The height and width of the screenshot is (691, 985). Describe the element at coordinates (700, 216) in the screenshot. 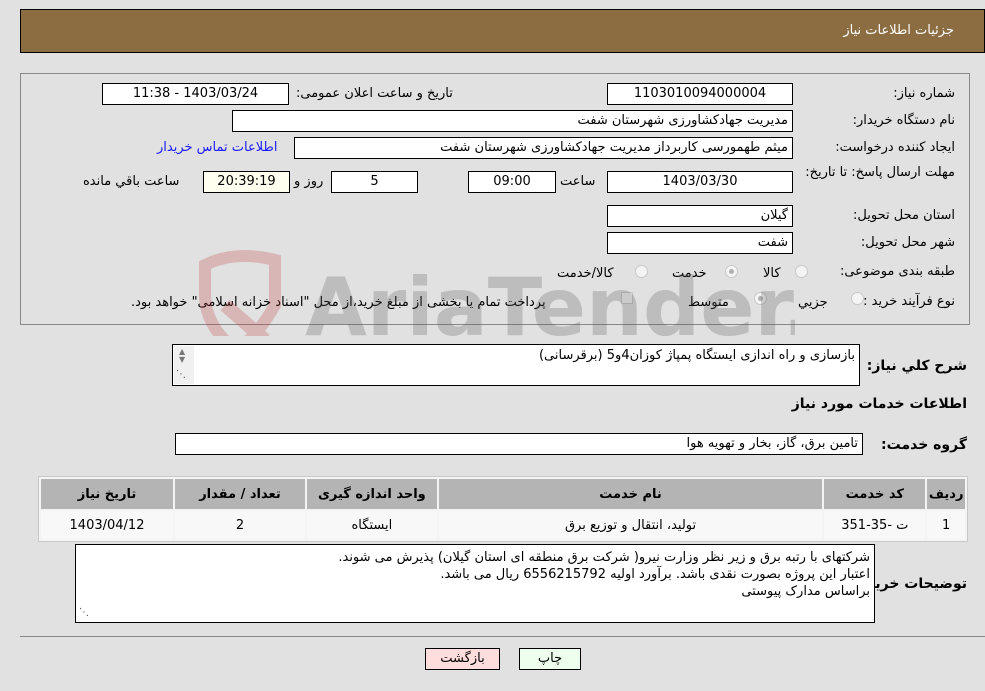

I see `province-field: گیلان` at that location.